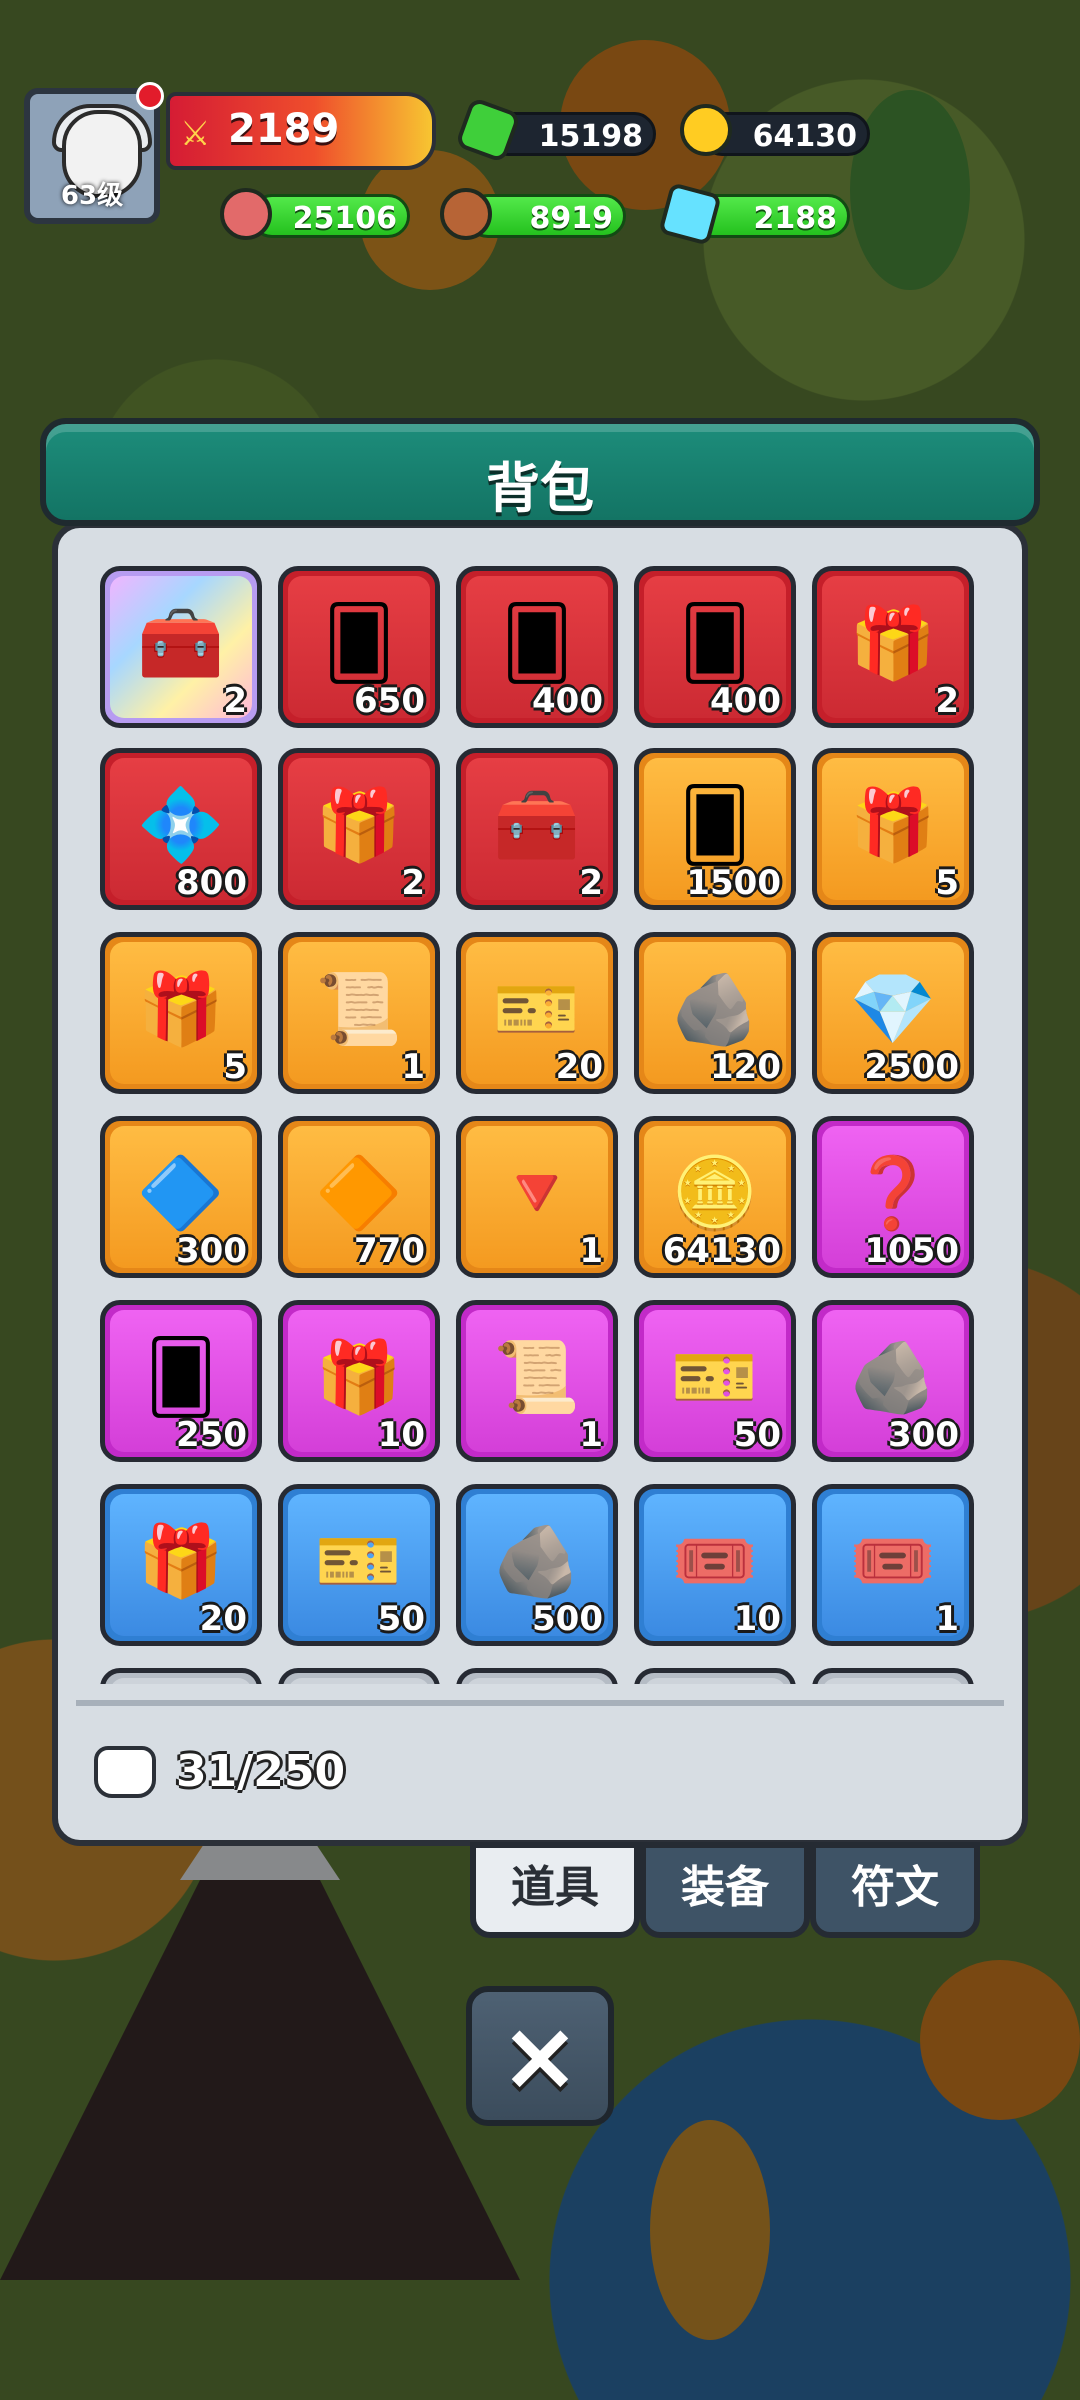 The height and width of the screenshot is (2400, 1080). What do you see at coordinates (181, 642) in the screenshot?
I see `purple-chest-icon: 🧰` at bounding box center [181, 642].